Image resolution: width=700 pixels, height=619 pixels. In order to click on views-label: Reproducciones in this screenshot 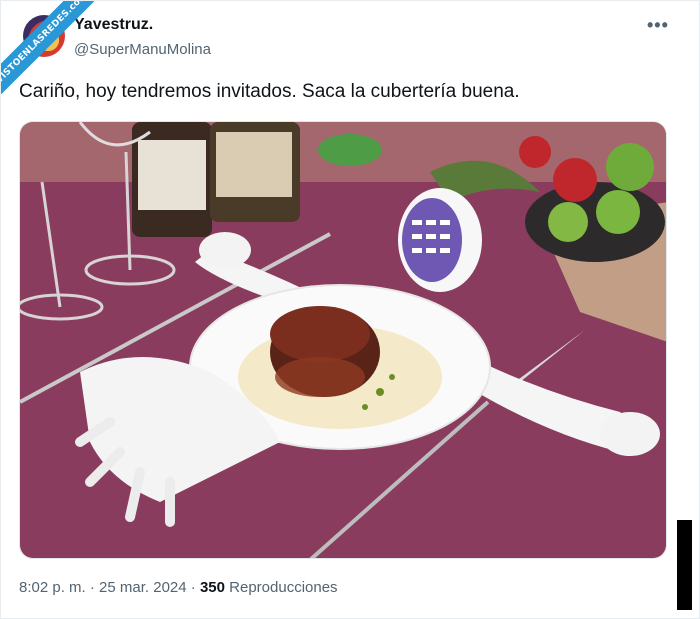, I will do `click(281, 587)`.